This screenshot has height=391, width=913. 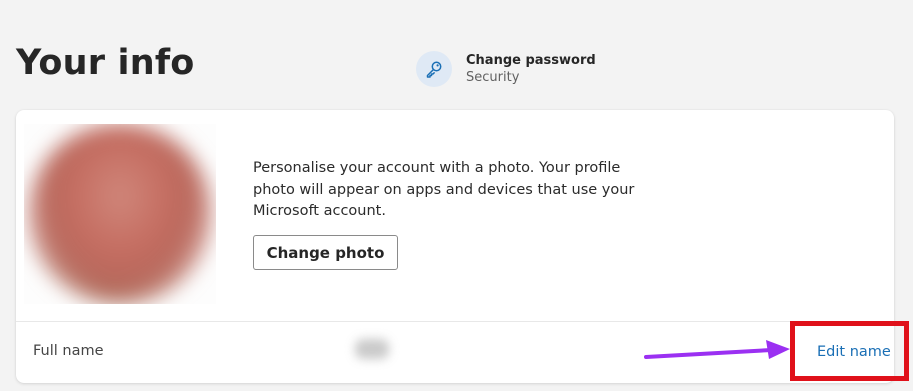 What do you see at coordinates (68, 351) in the screenshot?
I see `full-name-label: Full name` at bounding box center [68, 351].